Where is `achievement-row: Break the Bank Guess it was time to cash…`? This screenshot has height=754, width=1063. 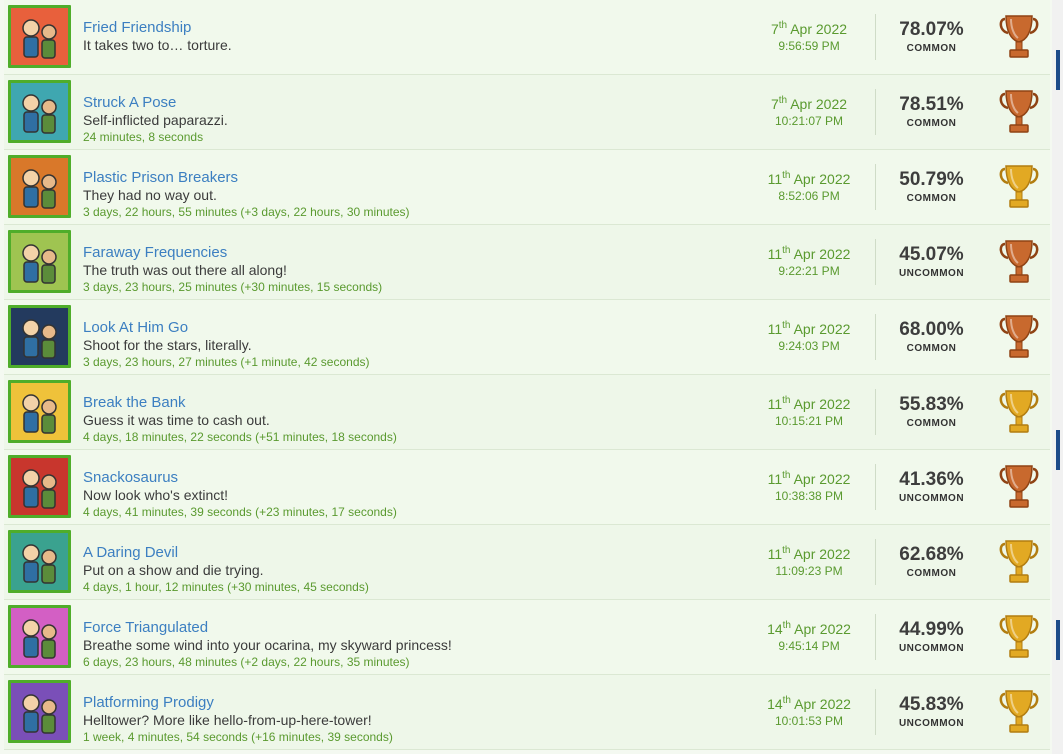 achievement-row: Break the Bank Guess it was time to cash… is located at coordinates (527, 412).